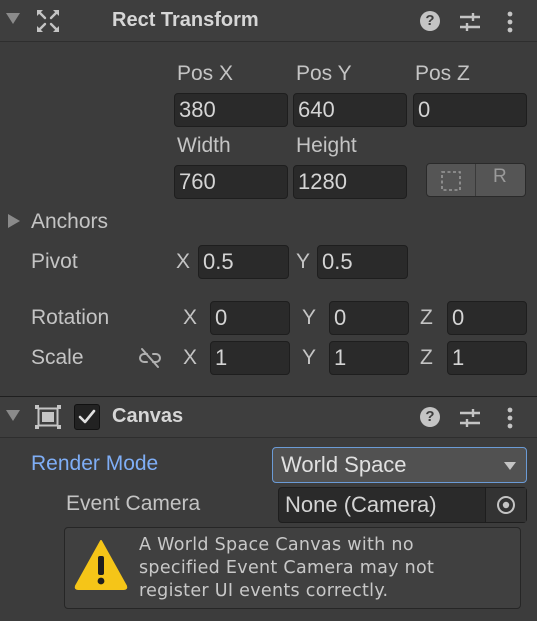  Describe the element at coordinates (309, 358) in the screenshot. I see `scale-y-axis-label: Y` at that location.